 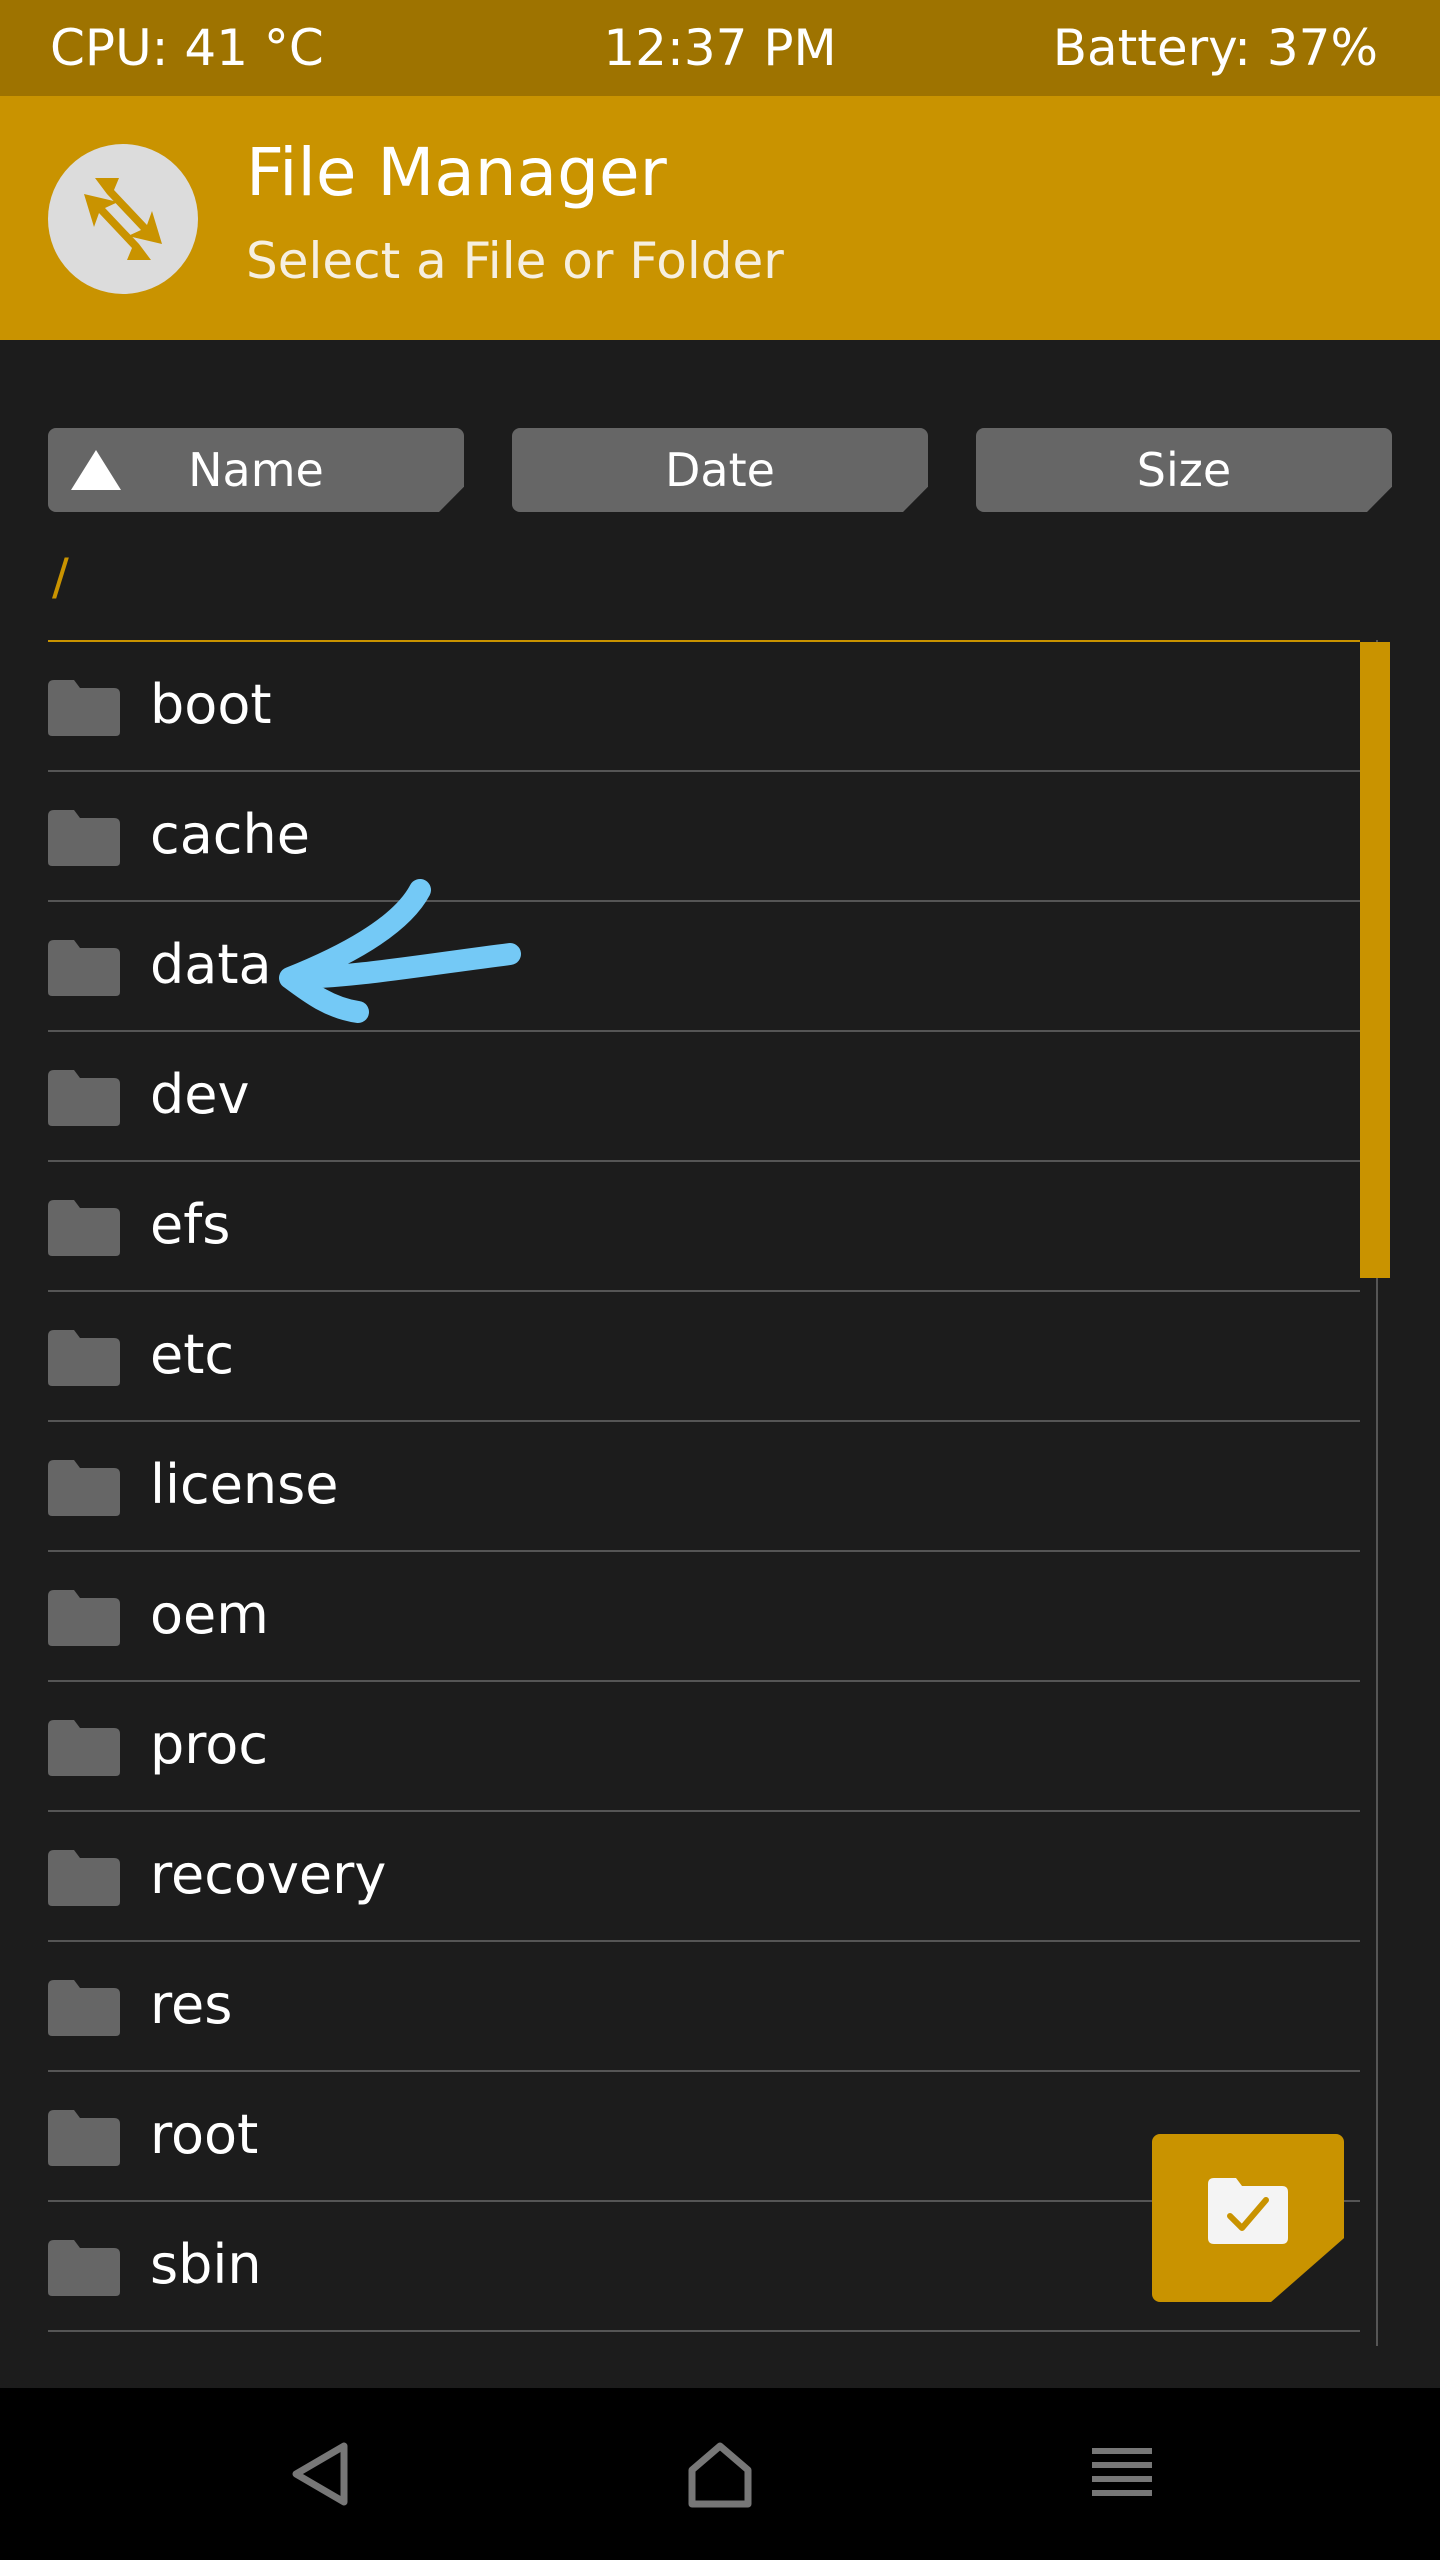 I want to click on list-item-oem: oem, so click(x=704, y=1617).